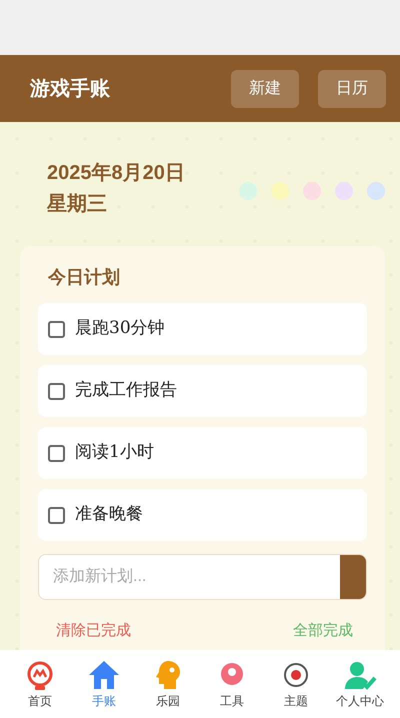 This screenshot has height=718, width=400. What do you see at coordinates (126, 390) in the screenshot?
I see `task-text: 完成工作报告` at bounding box center [126, 390].